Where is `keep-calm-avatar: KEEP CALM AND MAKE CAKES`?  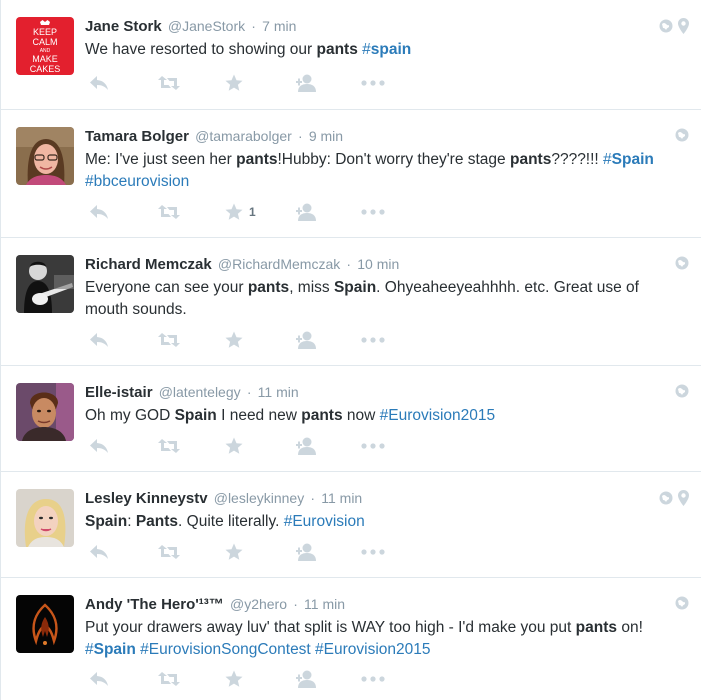
keep-calm-avatar: KEEP CALM AND MAKE CAKES is located at coordinates (45, 46).